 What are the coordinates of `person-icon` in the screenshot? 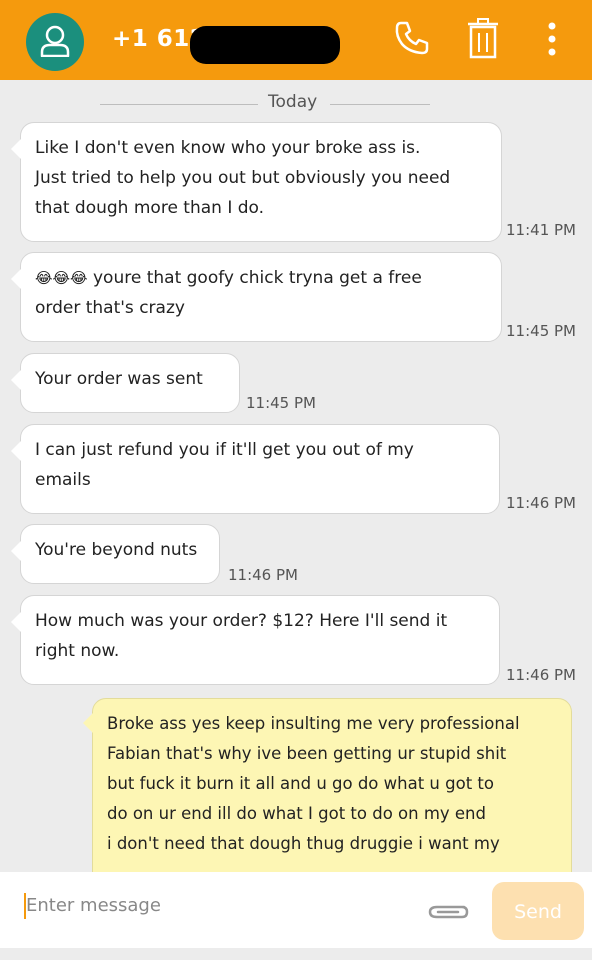 It's located at (55, 41).